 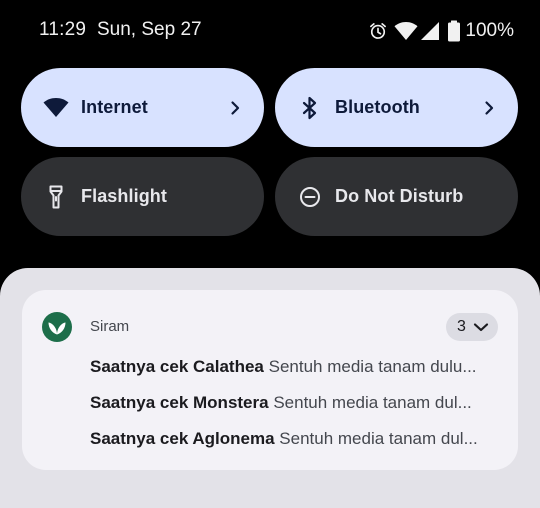 I want to click on date: Sun, Sep 27, so click(x=149, y=29).